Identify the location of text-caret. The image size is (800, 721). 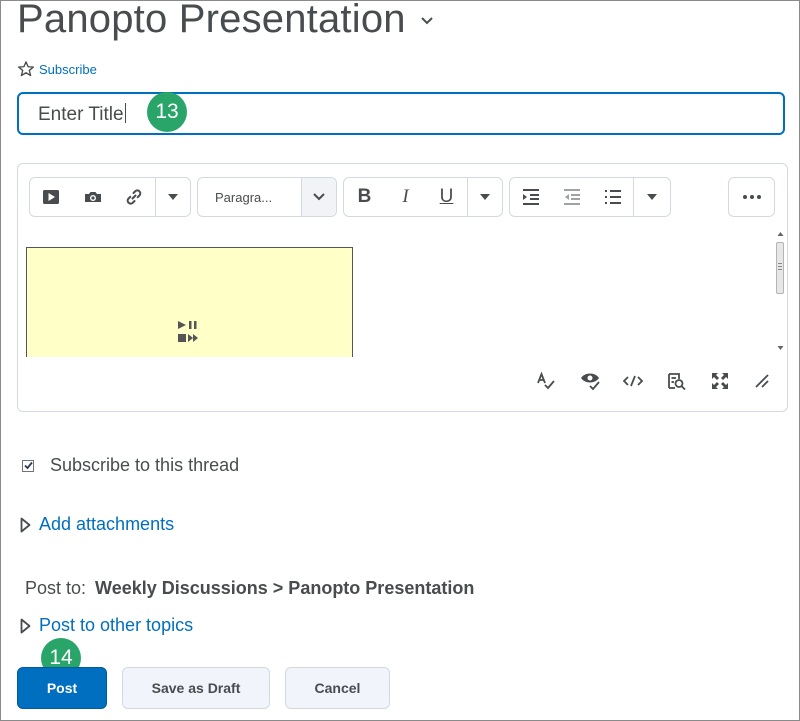
(125, 113).